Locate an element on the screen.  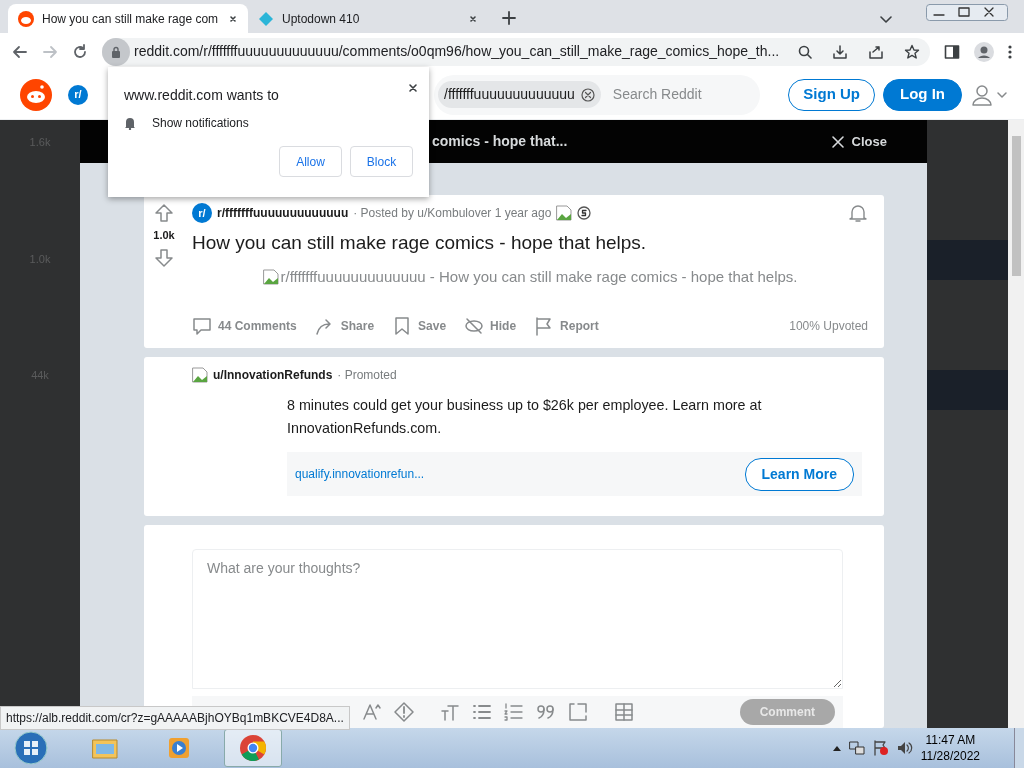
star-icon is located at coordinates (912, 51).